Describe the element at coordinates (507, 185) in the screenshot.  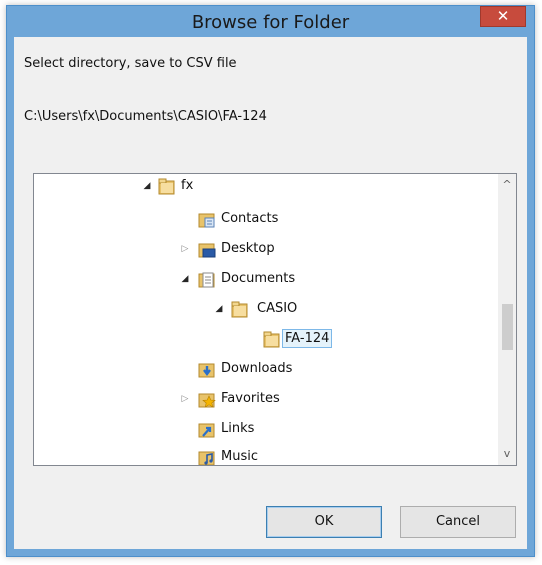
I see `scroll-up-icon: ^` at that location.